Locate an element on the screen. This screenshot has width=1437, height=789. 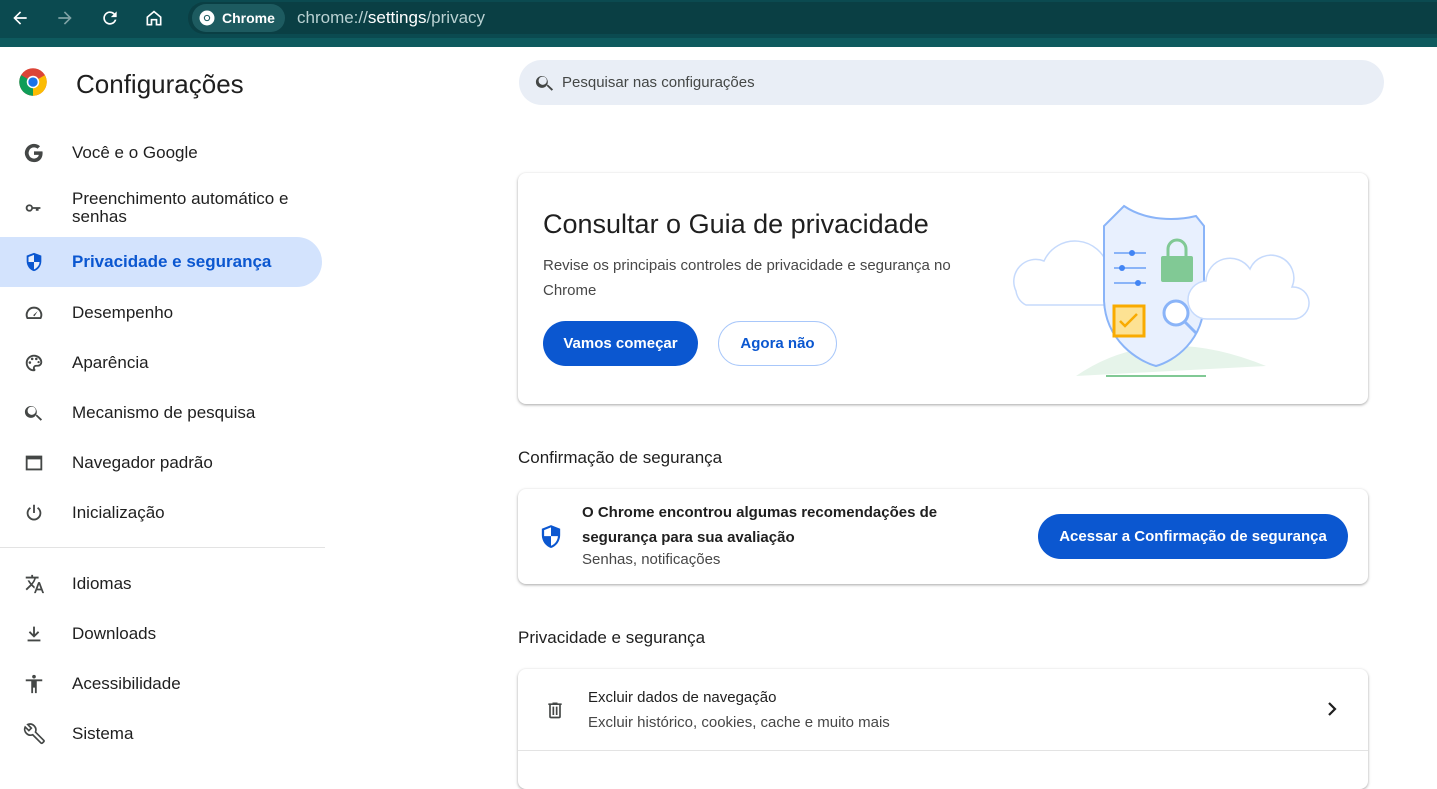
safety-check-button: Acessar a Confirmação de segurança is located at coordinates (1193, 536).